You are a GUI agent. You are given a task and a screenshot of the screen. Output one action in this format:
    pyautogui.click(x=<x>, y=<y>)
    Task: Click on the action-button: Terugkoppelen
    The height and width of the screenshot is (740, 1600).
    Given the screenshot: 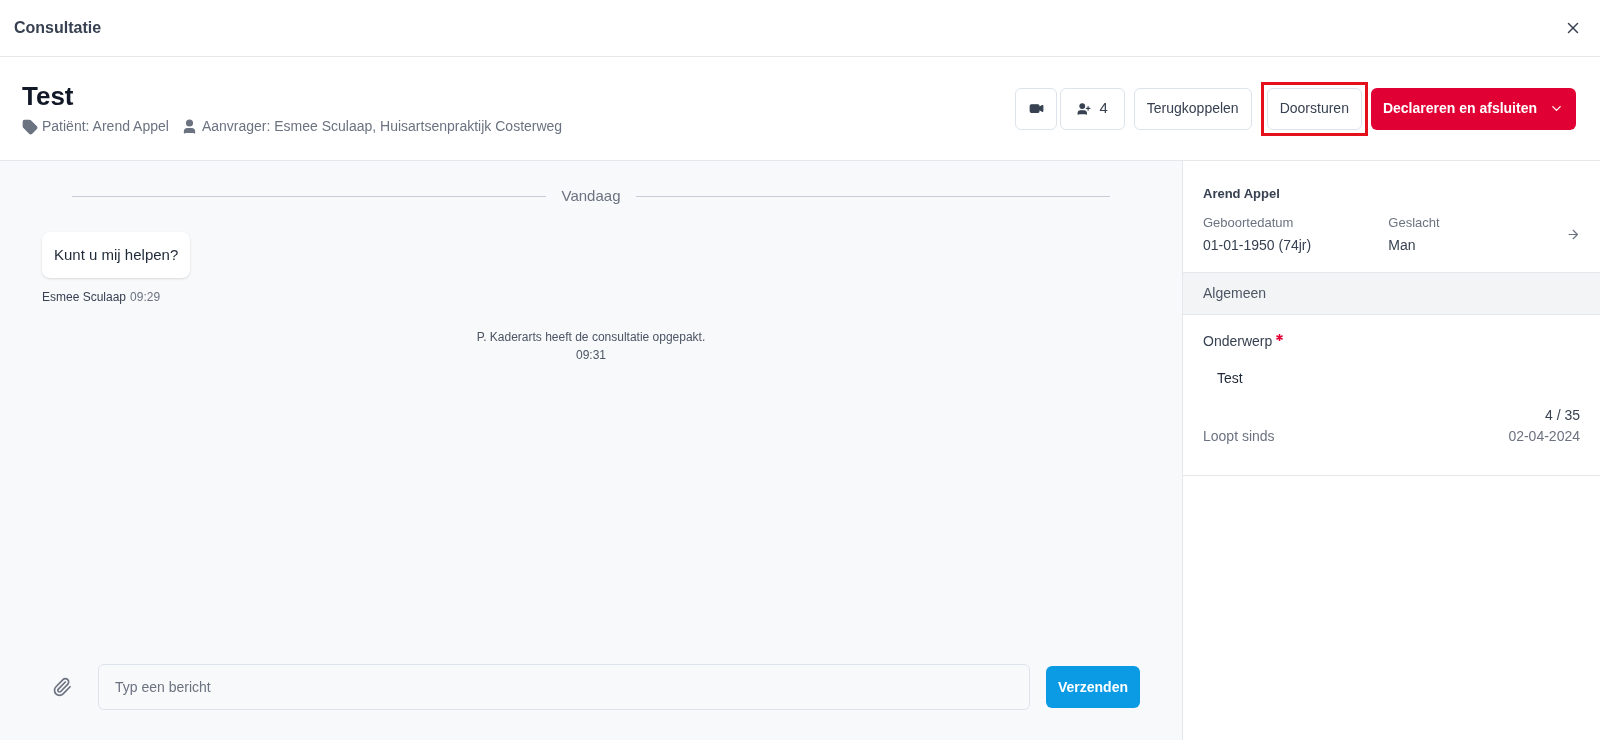 What is the action you would take?
    pyautogui.click(x=1192, y=108)
    